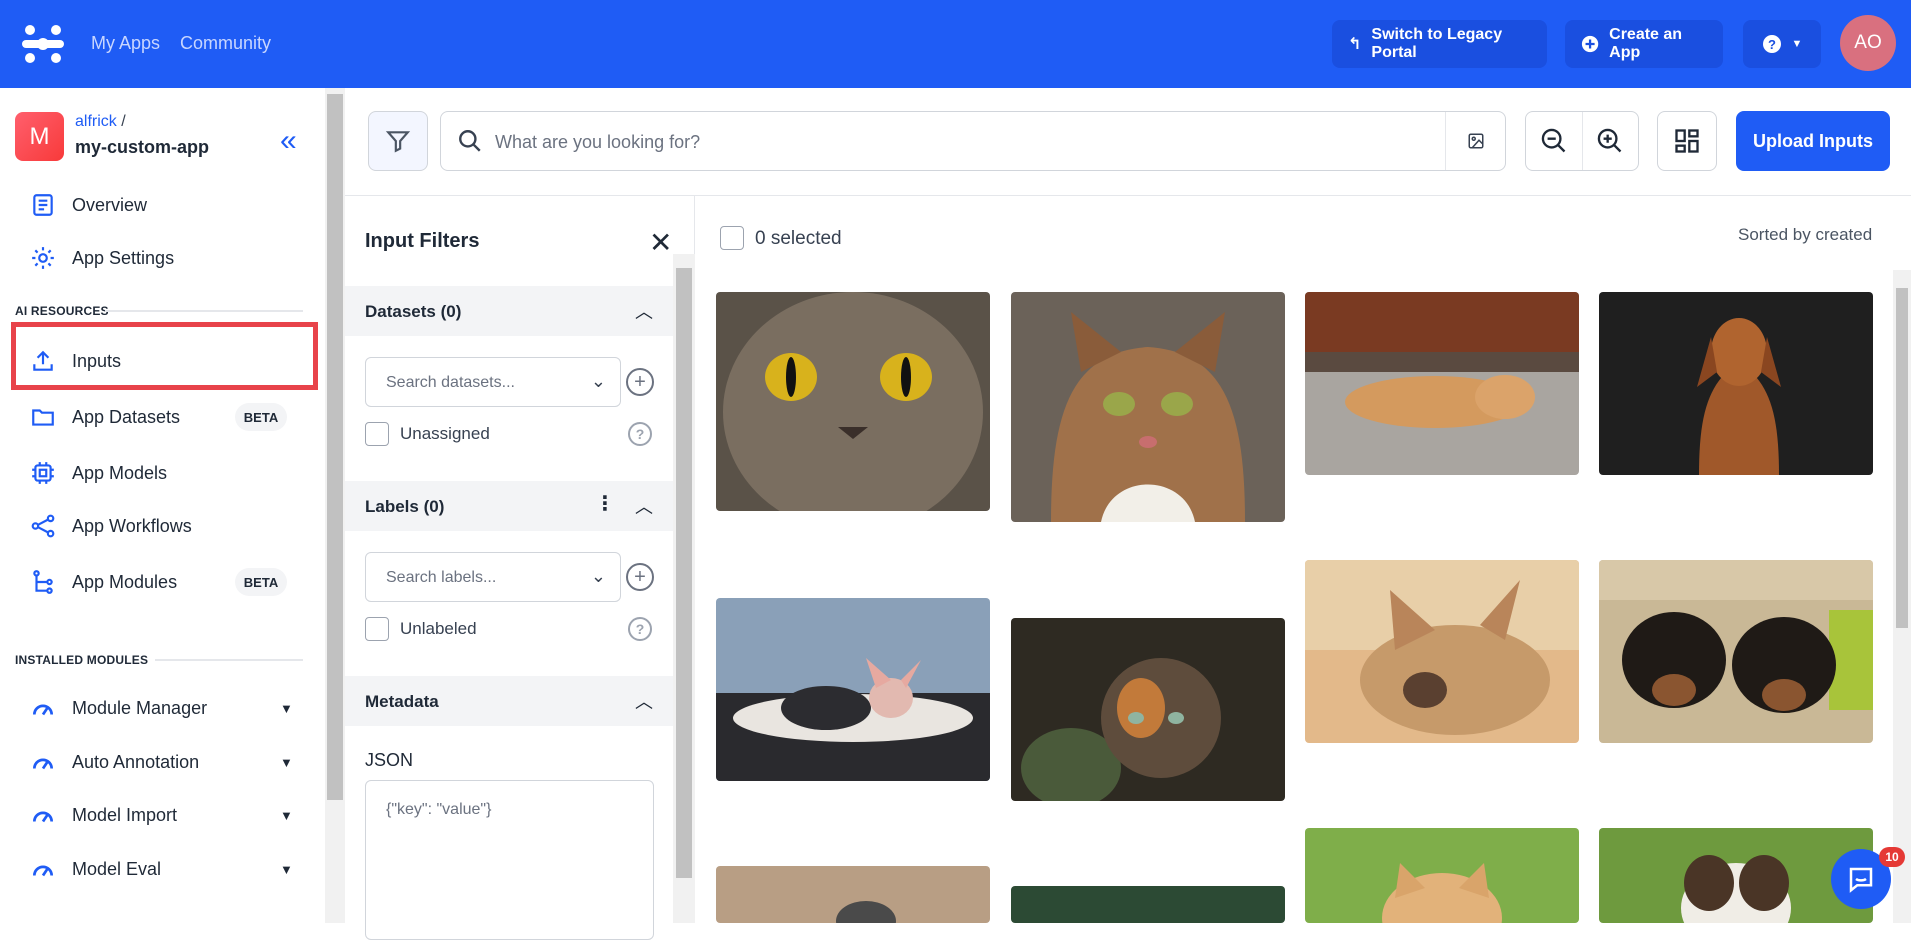 The width and height of the screenshot is (1911, 940). What do you see at coordinates (288, 141) in the screenshot?
I see `collapse-sidebar-icon: «` at bounding box center [288, 141].